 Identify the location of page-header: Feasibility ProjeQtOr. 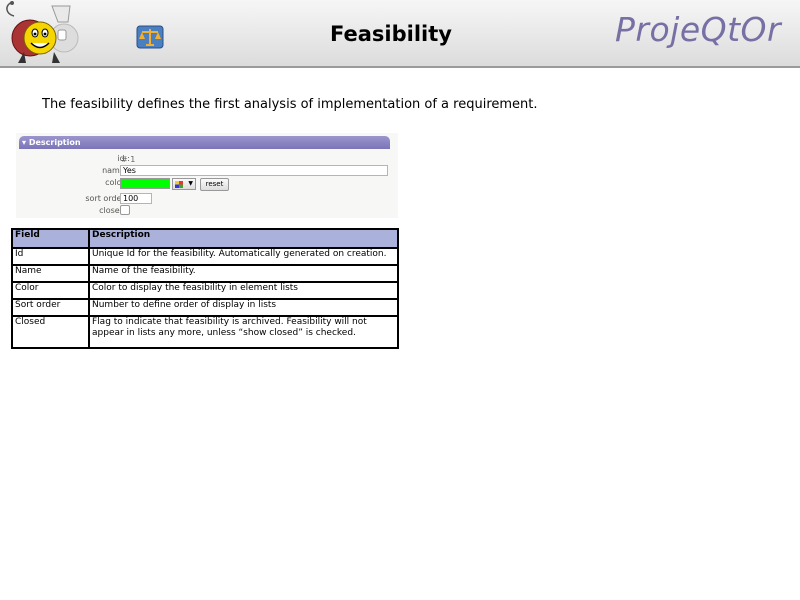
(400, 34).